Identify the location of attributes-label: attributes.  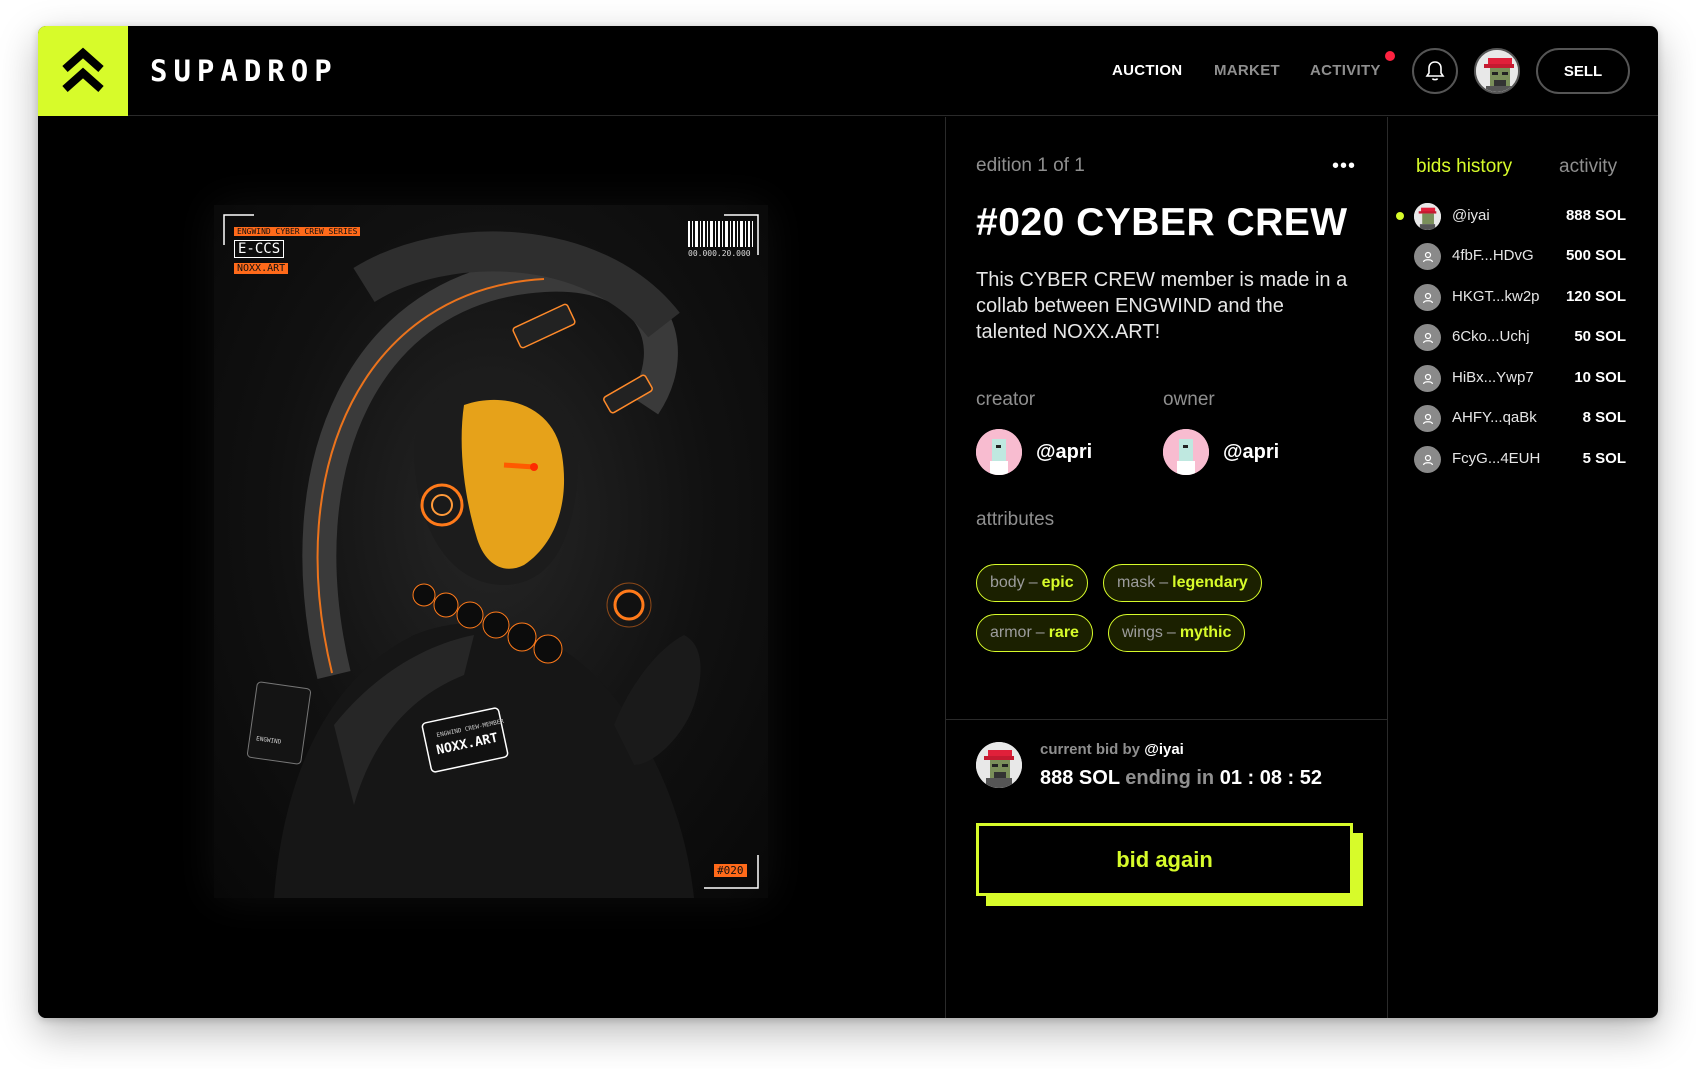
(1015, 519).